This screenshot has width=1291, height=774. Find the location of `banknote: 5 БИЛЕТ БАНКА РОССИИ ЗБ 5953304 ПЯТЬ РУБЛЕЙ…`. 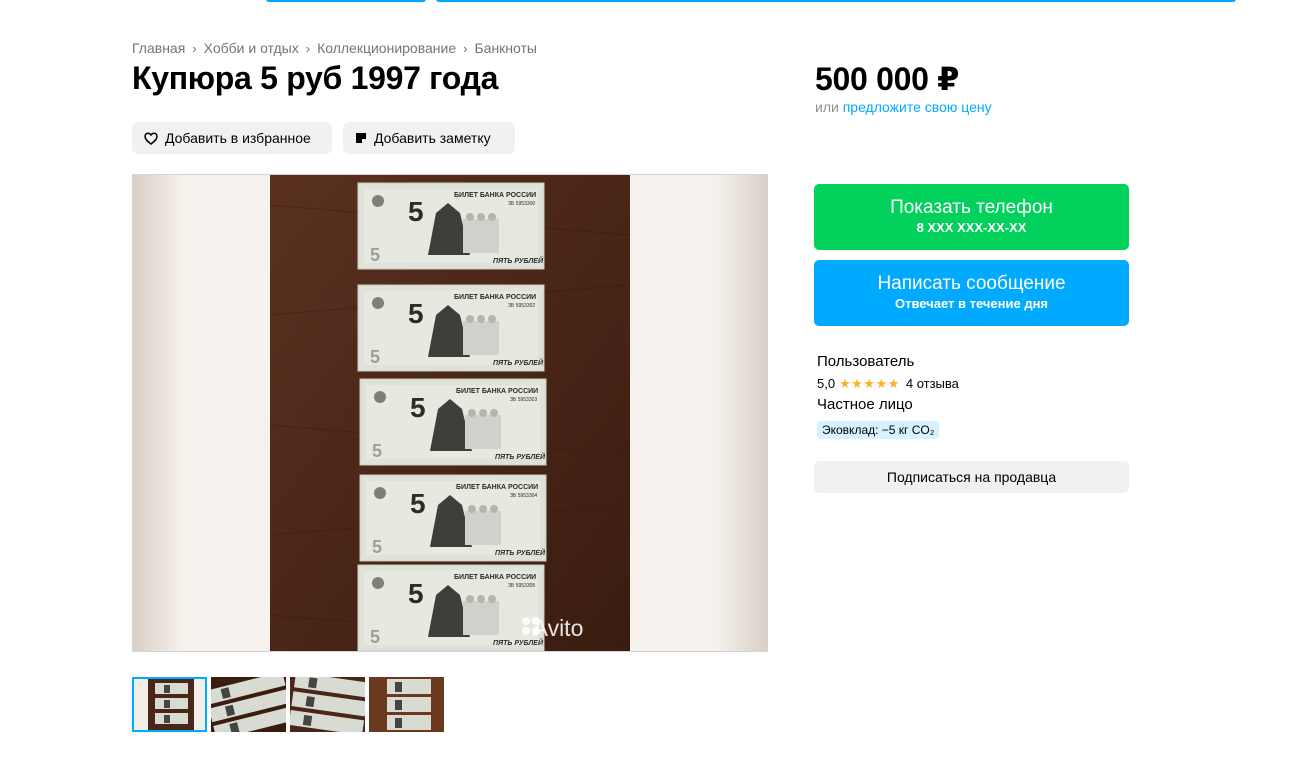

banknote: 5 БИЛЕТ БАНКА РОССИИ ЗБ 5953304 ПЯТЬ РУБЛЕЙ… is located at coordinates (453, 518).